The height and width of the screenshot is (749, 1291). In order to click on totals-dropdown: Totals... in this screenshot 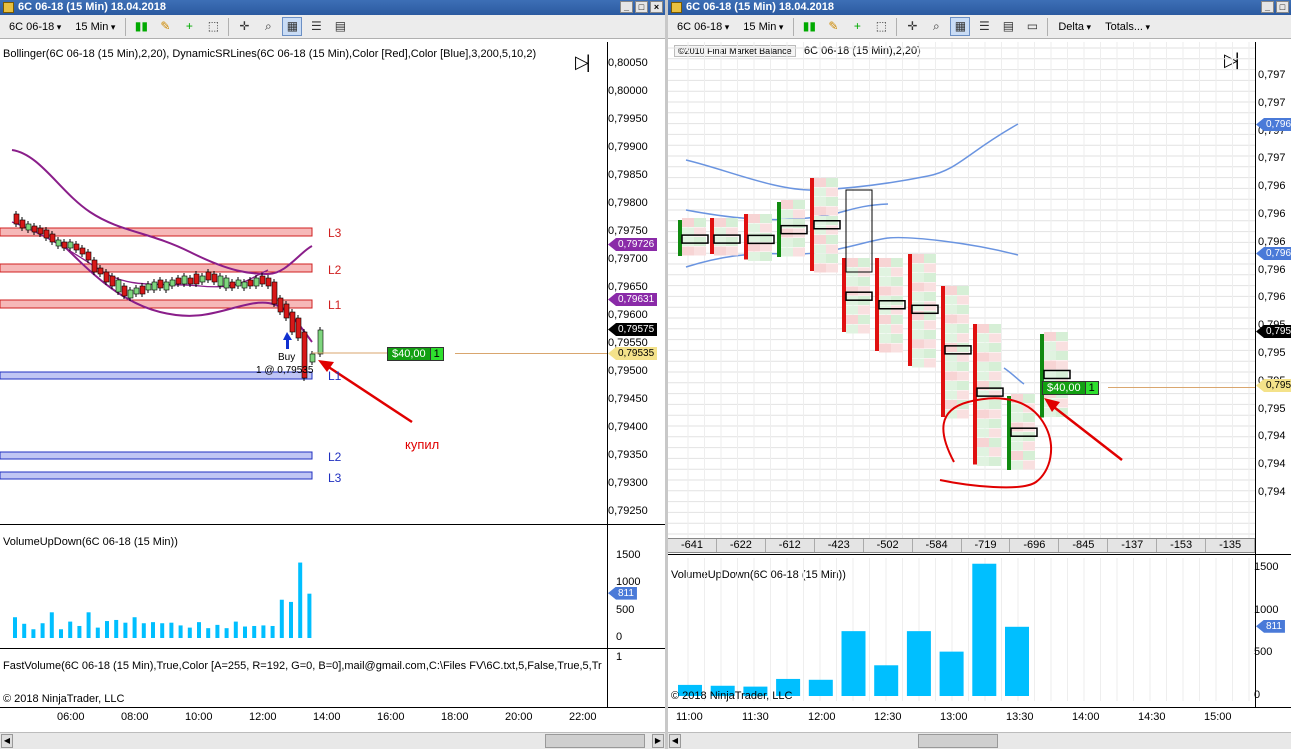, I will do `click(1127, 27)`.